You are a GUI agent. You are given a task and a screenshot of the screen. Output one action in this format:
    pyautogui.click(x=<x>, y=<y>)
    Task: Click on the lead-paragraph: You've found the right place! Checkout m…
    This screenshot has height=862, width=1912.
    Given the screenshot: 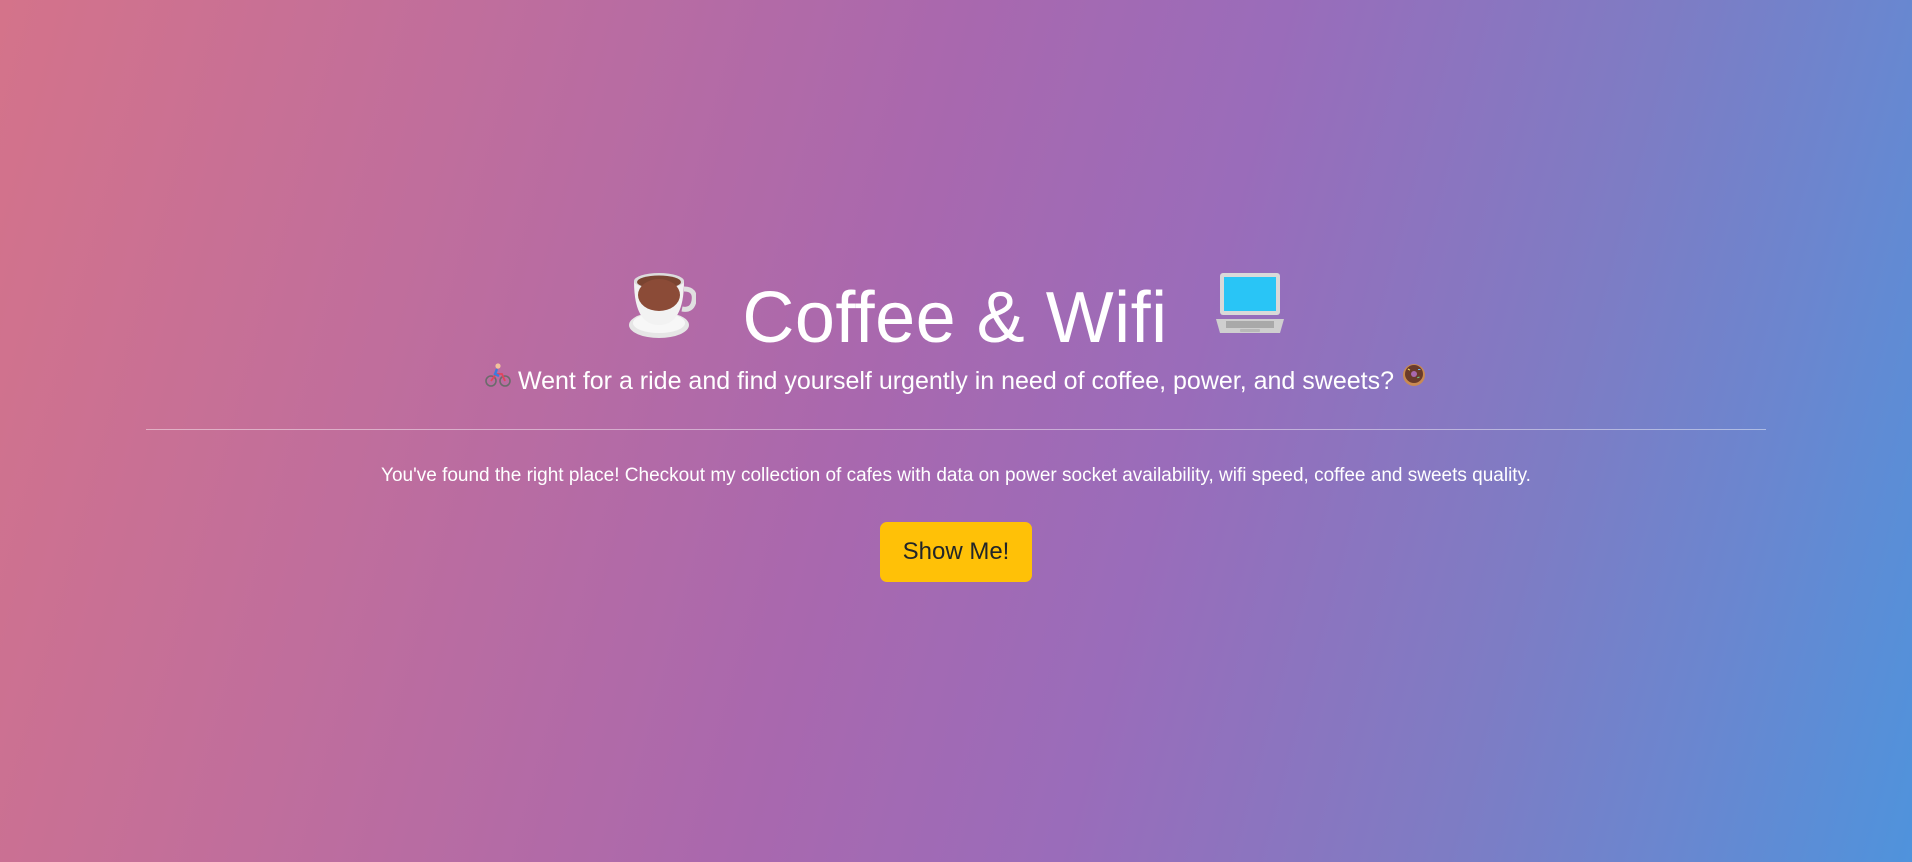 What is the action you would take?
    pyautogui.click(x=956, y=475)
    